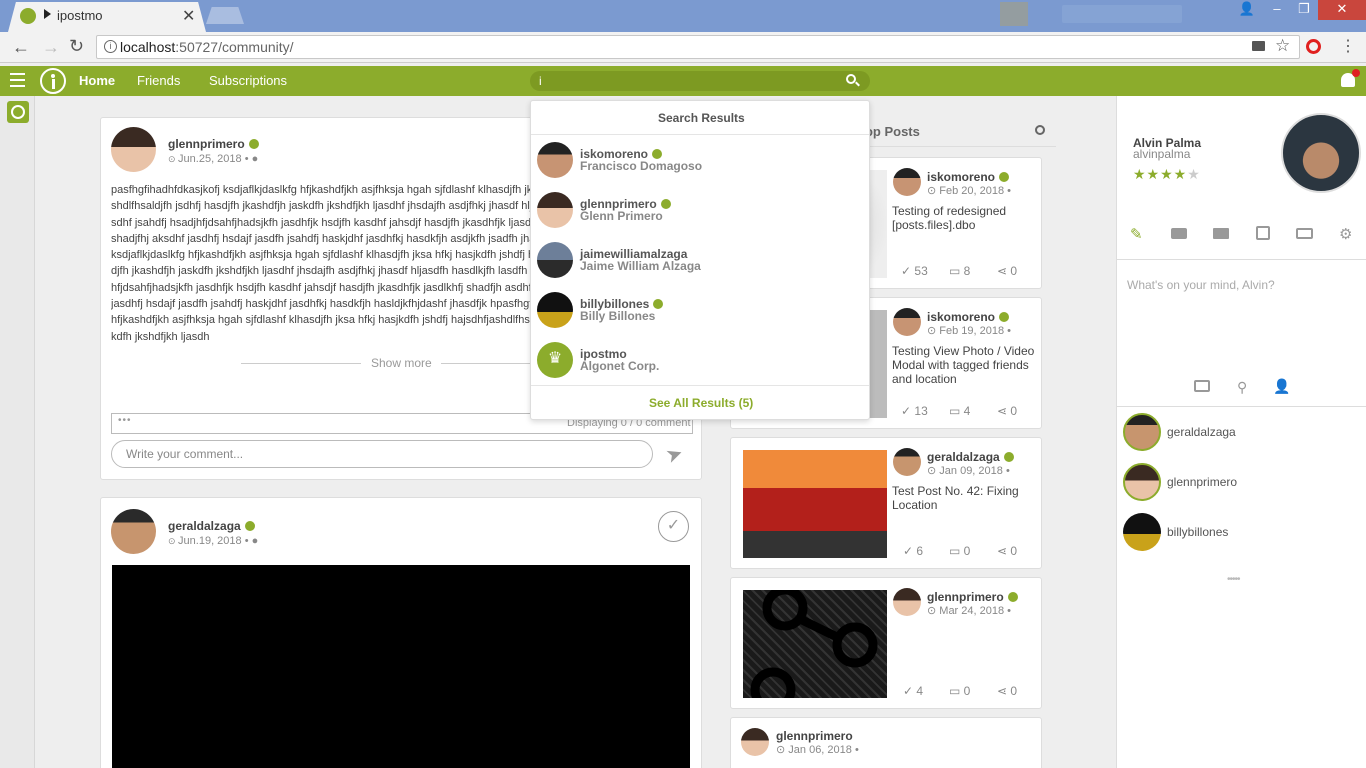 This screenshot has height=768, width=1366. I want to click on crown-icon: ♛, so click(555, 360).